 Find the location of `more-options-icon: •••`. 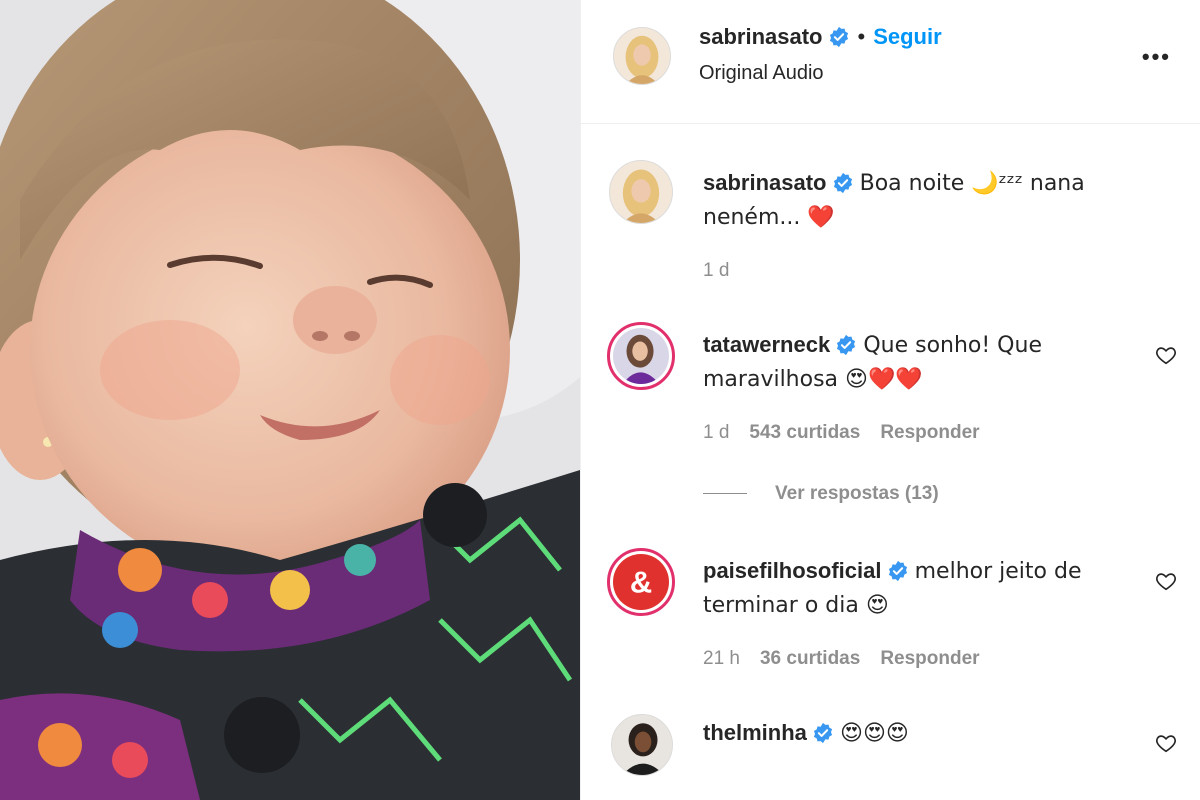

more-options-icon: ••• is located at coordinates (1156, 57).